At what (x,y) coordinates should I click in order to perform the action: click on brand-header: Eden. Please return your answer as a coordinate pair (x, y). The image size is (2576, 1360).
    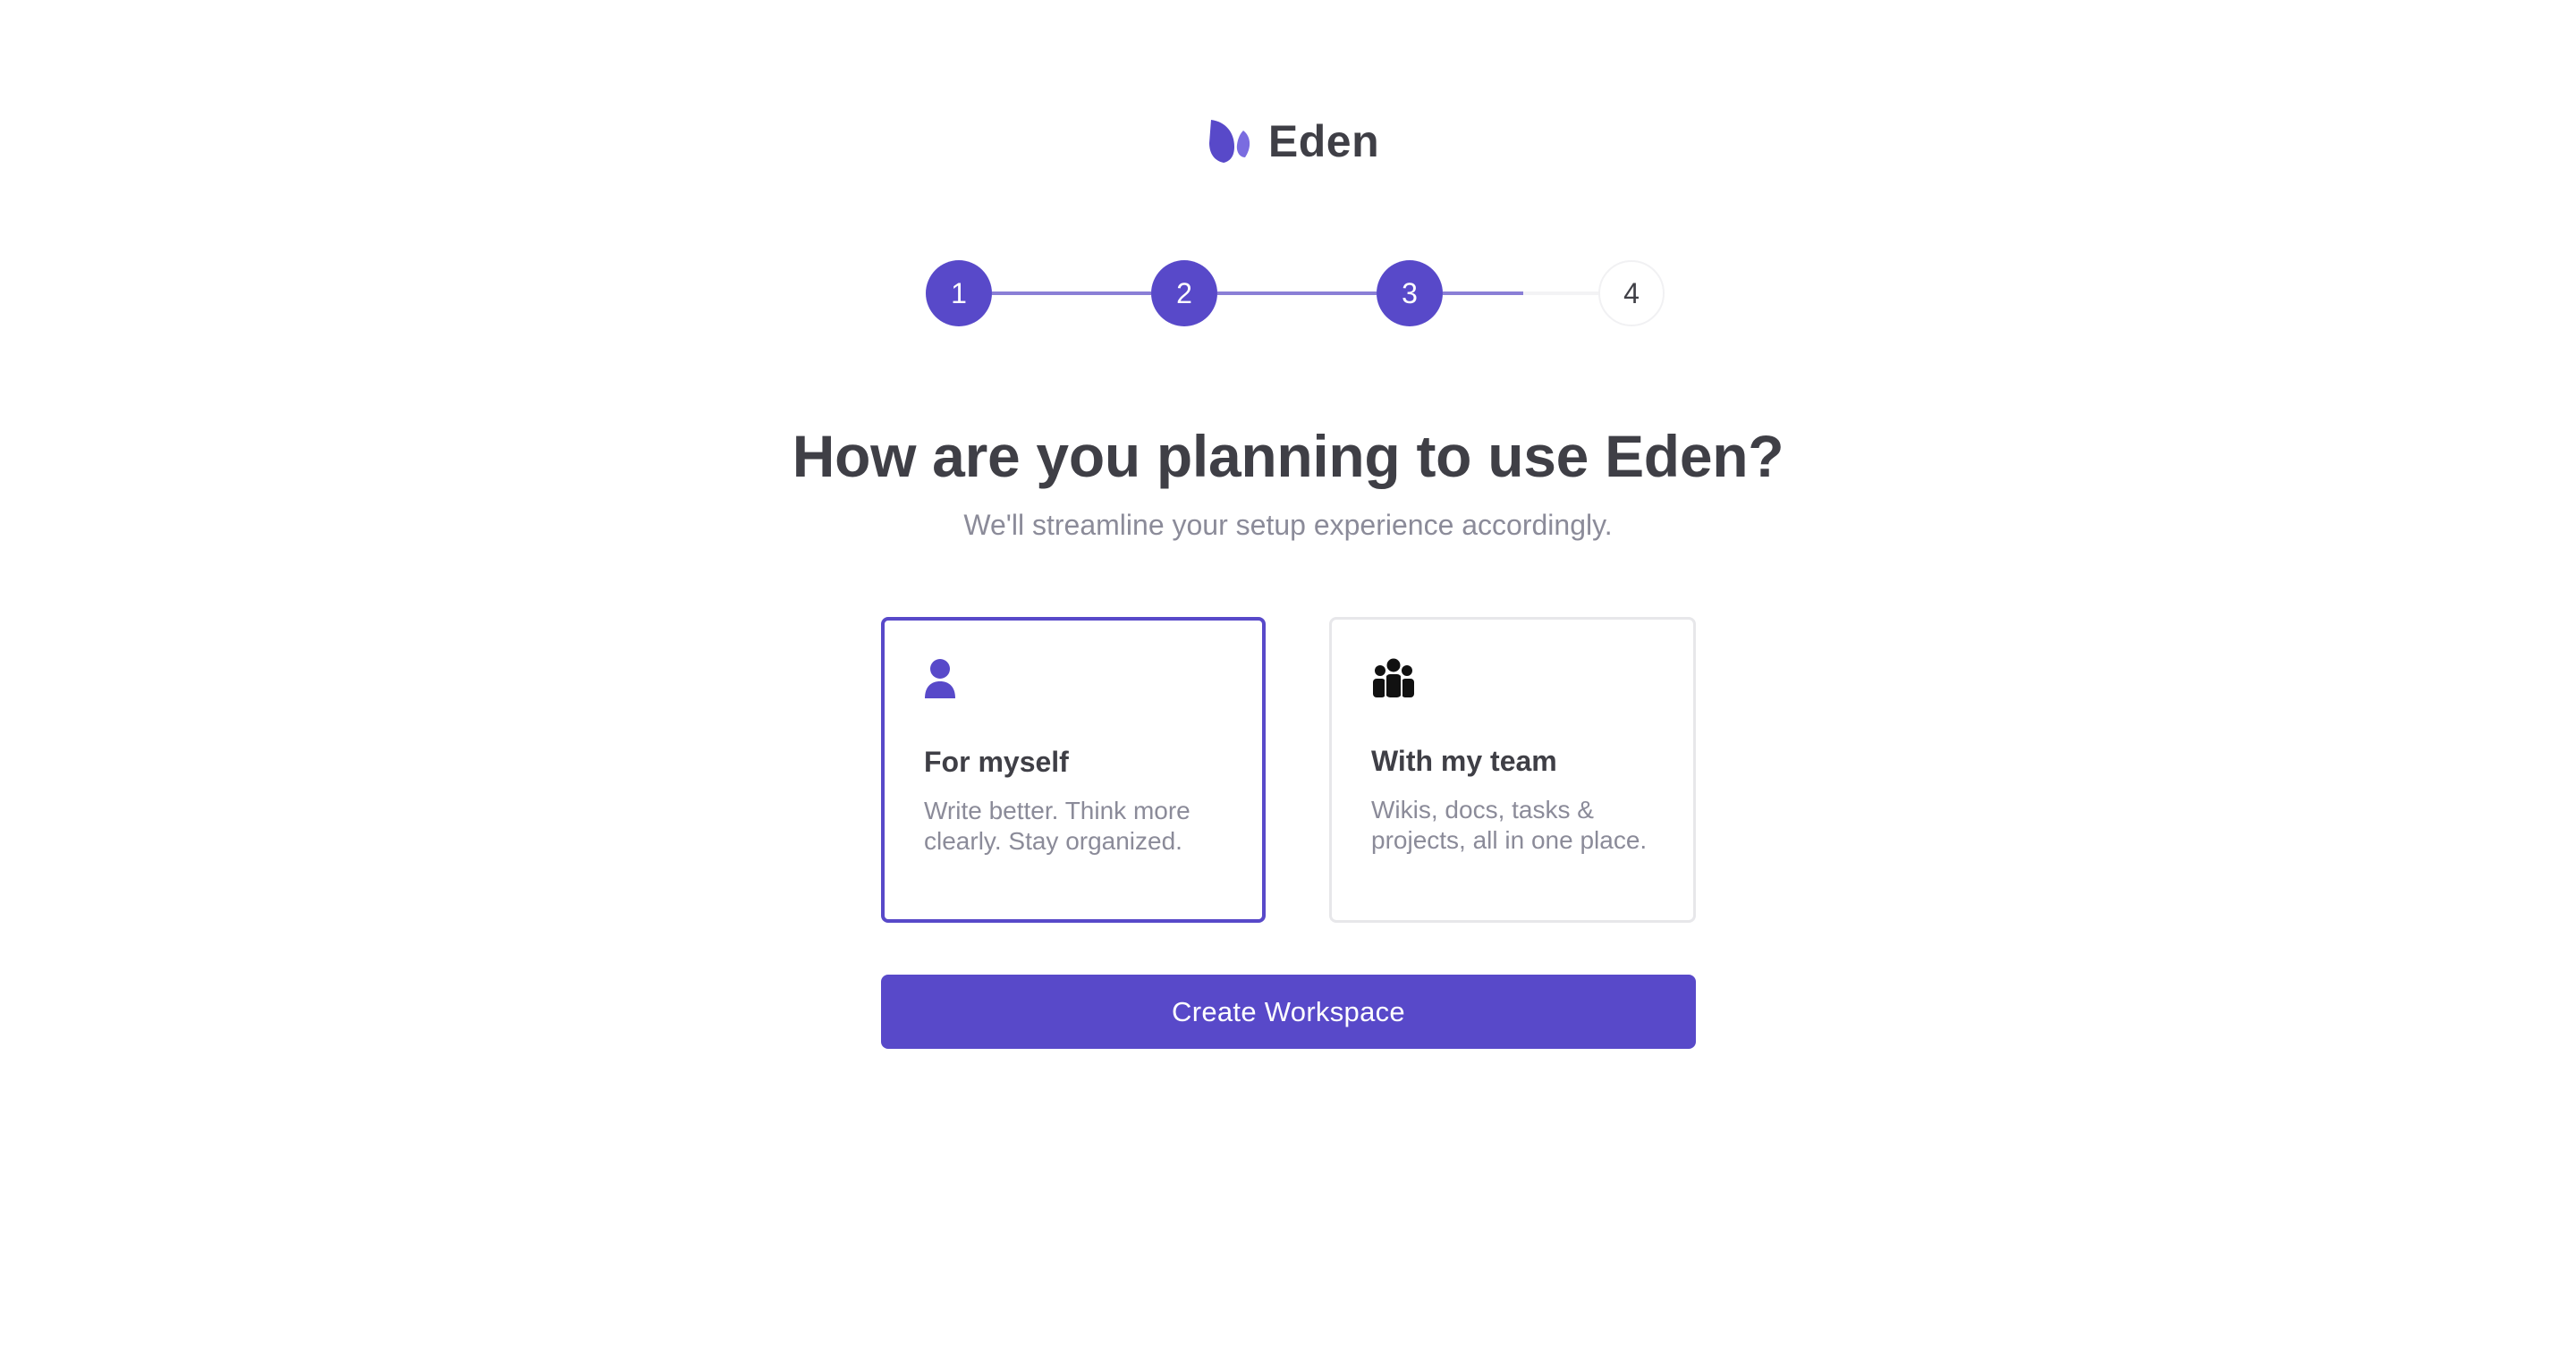
    Looking at the image, I should click on (1288, 141).